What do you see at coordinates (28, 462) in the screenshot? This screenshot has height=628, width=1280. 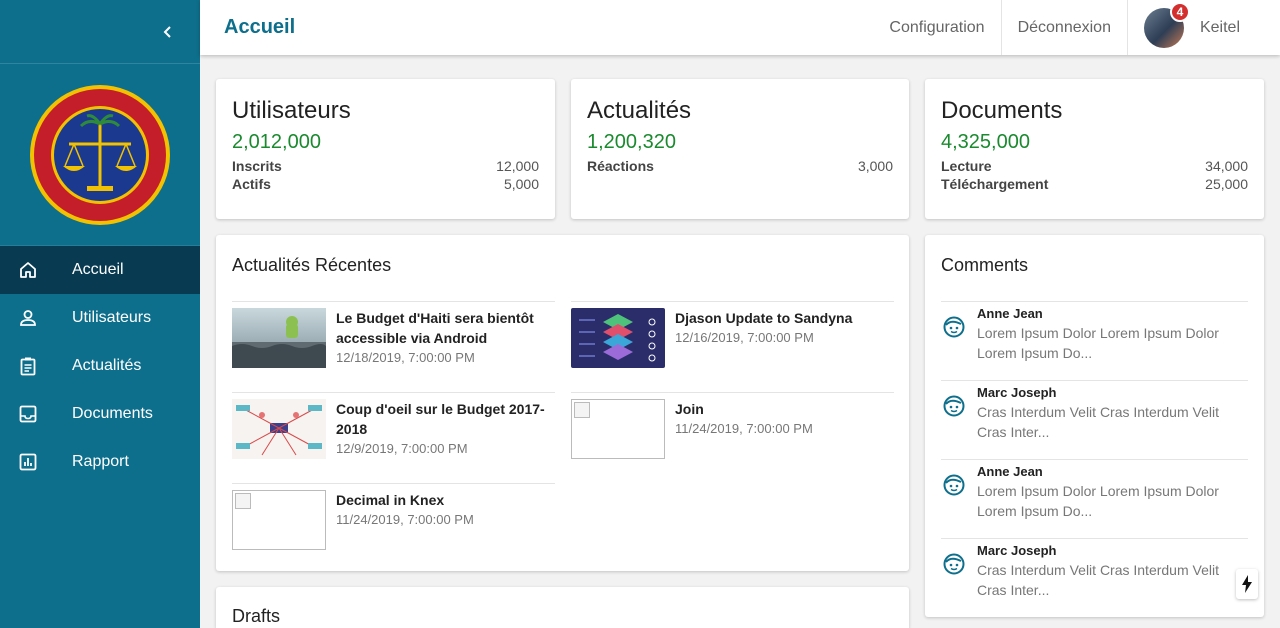 I see `bar-chart-icon` at bounding box center [28, 462].